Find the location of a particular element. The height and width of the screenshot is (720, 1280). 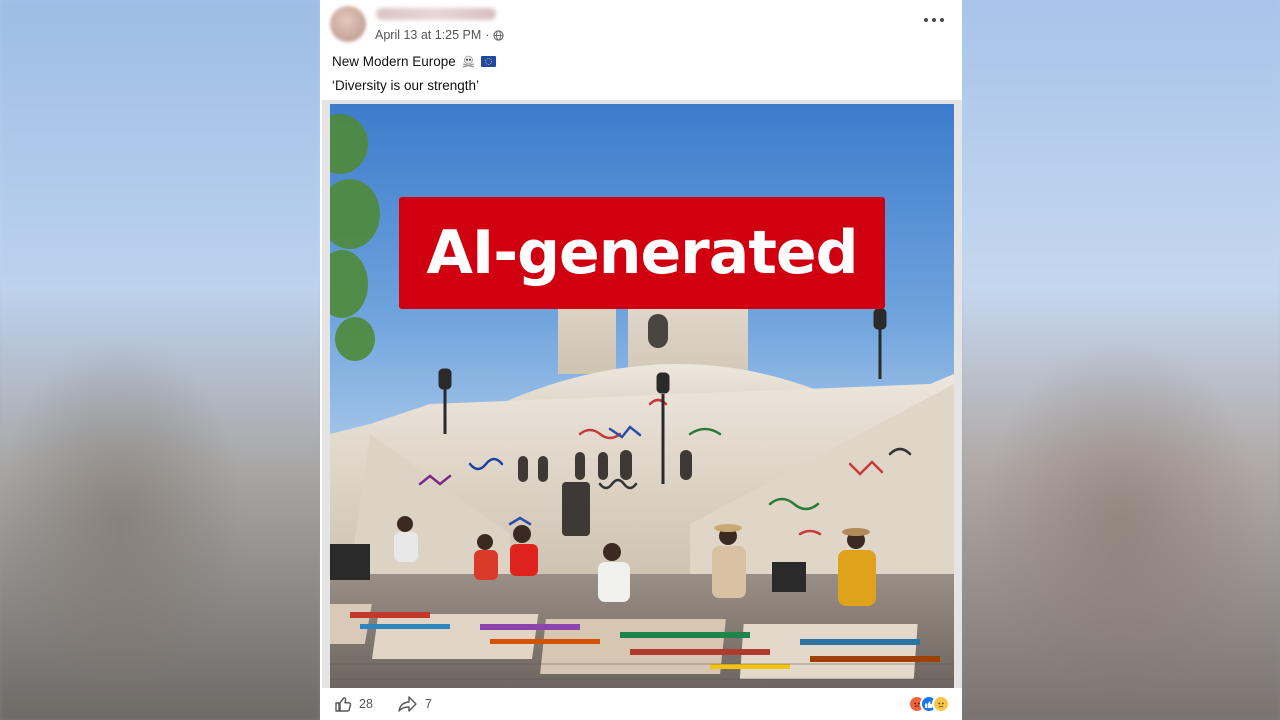

post-caption-line-1: New Modern Europe is located at coordinates (414, 61).